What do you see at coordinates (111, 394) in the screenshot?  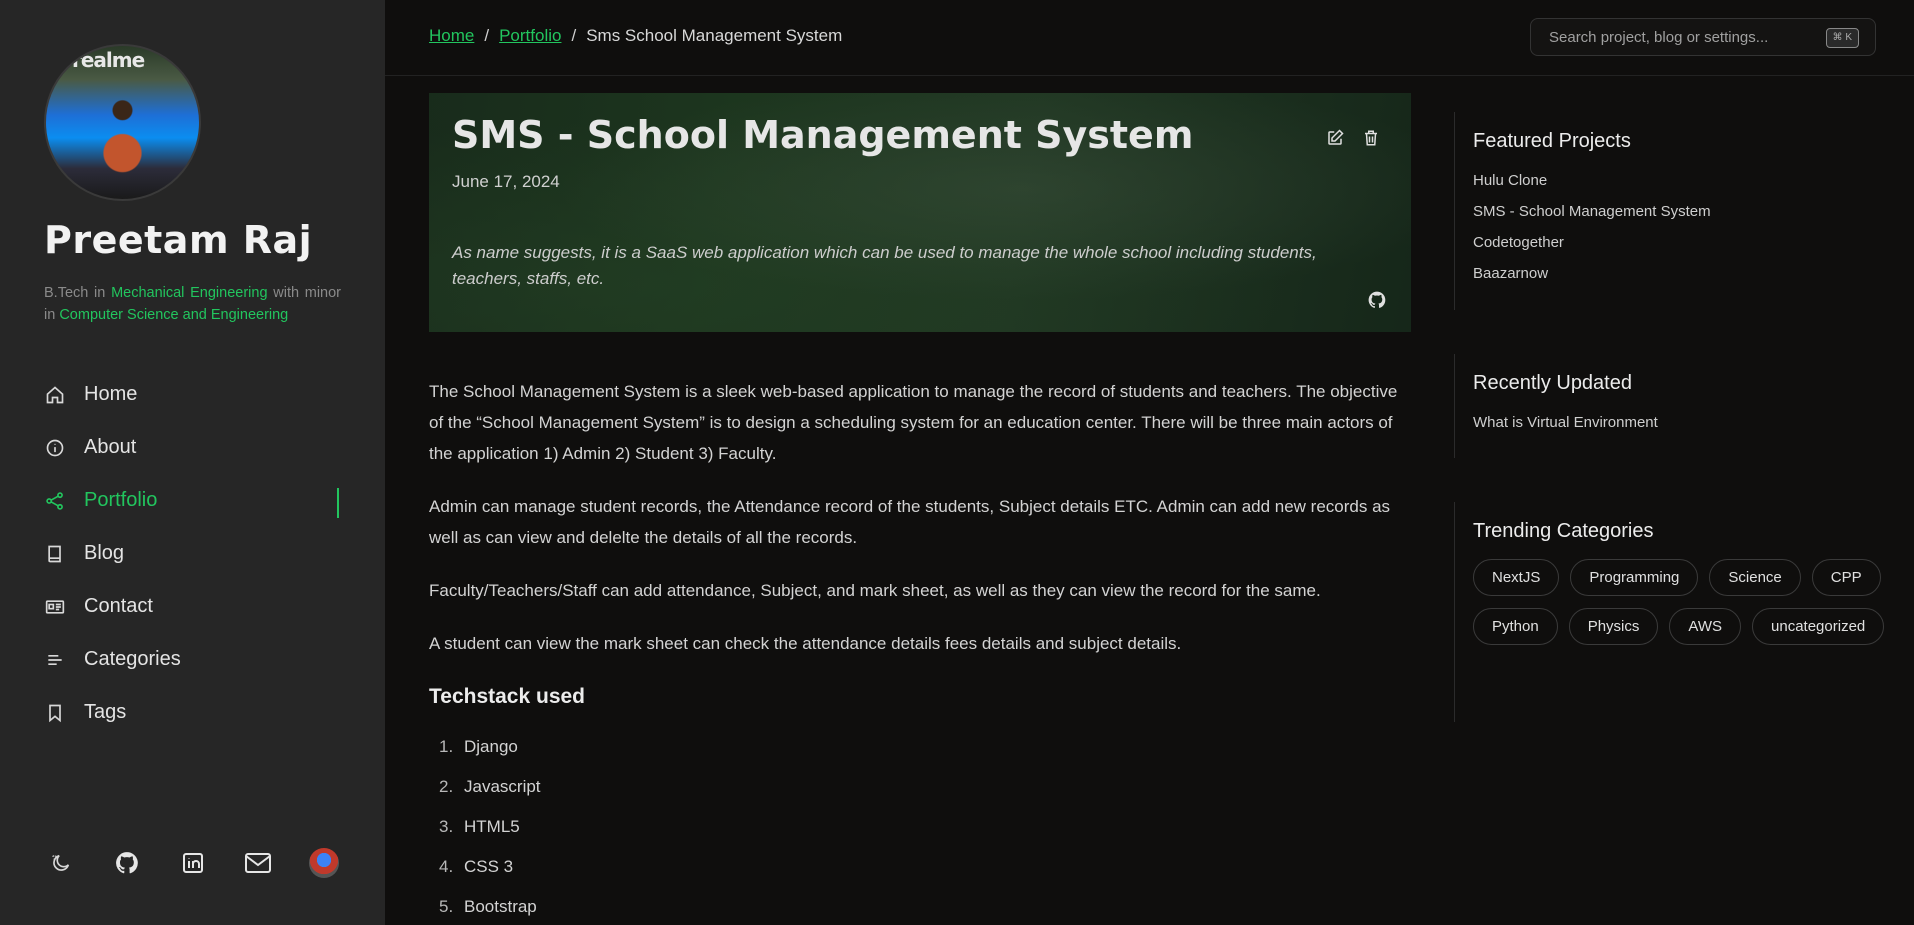 I see `sidebar-item-label: Home` at bounding box center [111, 394].